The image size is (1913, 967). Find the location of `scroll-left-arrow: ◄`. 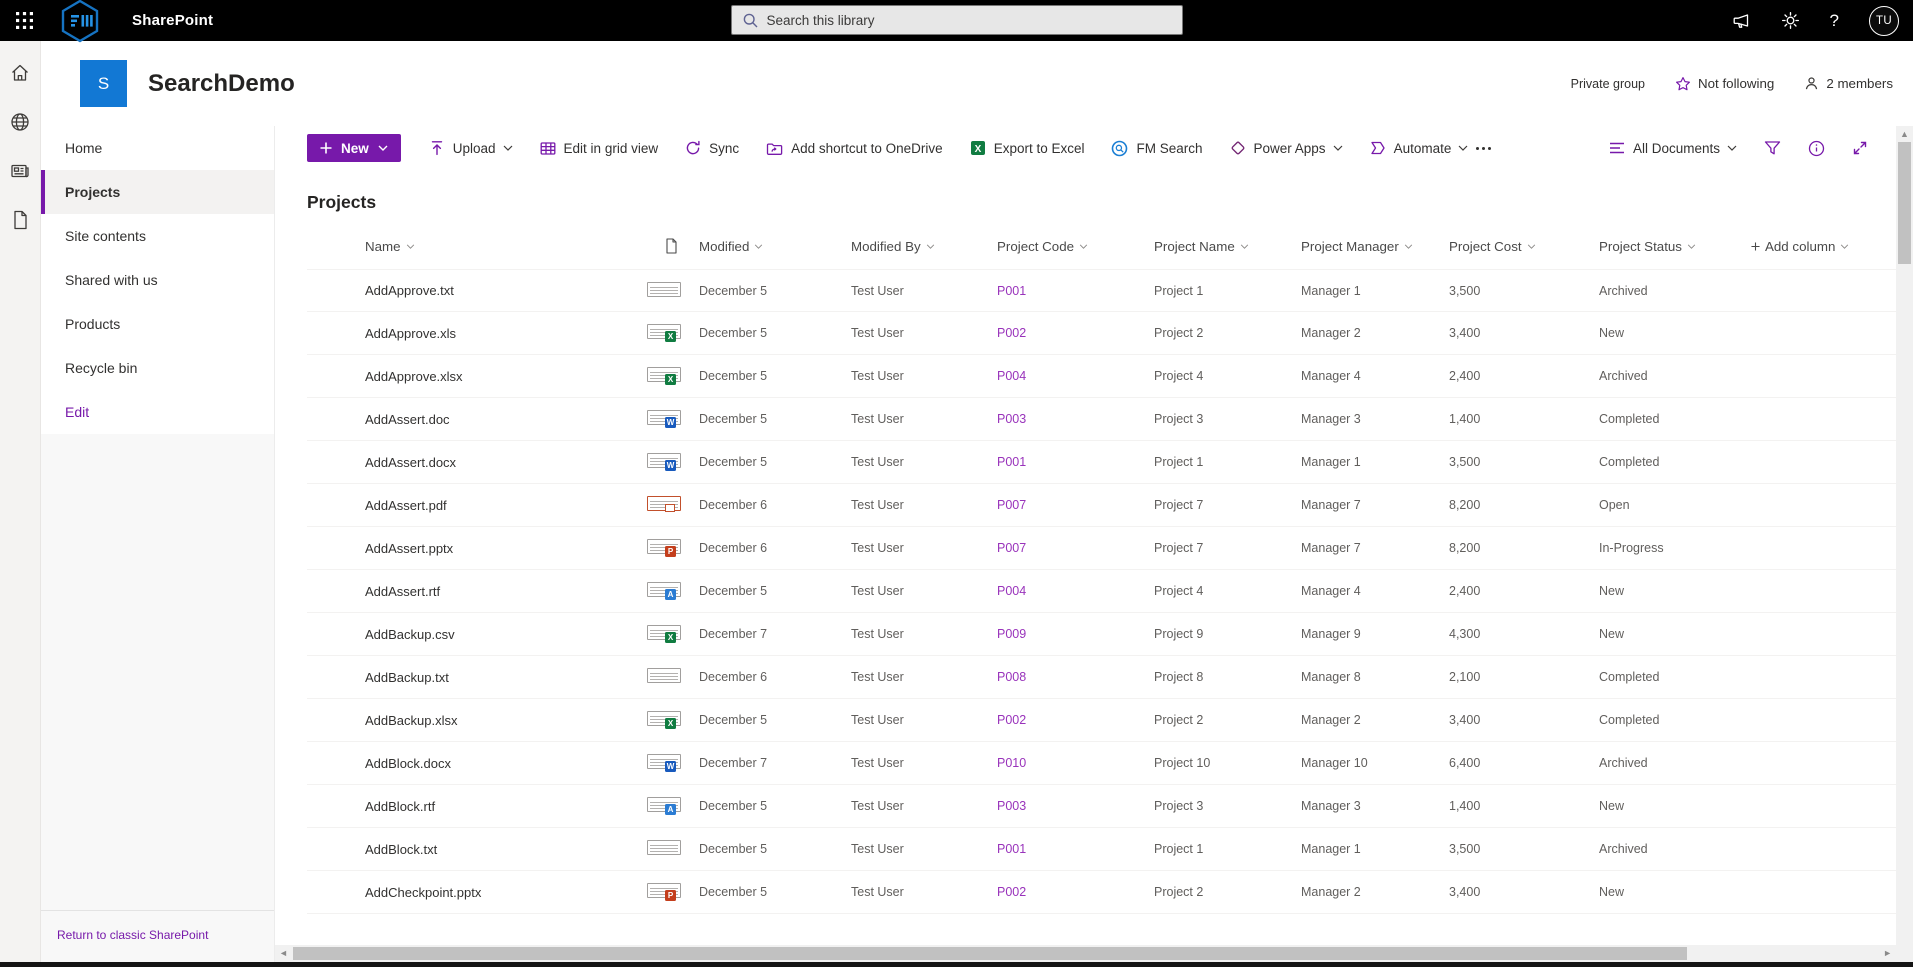

scroll-left-arrow: ◄ is located at coordinates (283, 953).